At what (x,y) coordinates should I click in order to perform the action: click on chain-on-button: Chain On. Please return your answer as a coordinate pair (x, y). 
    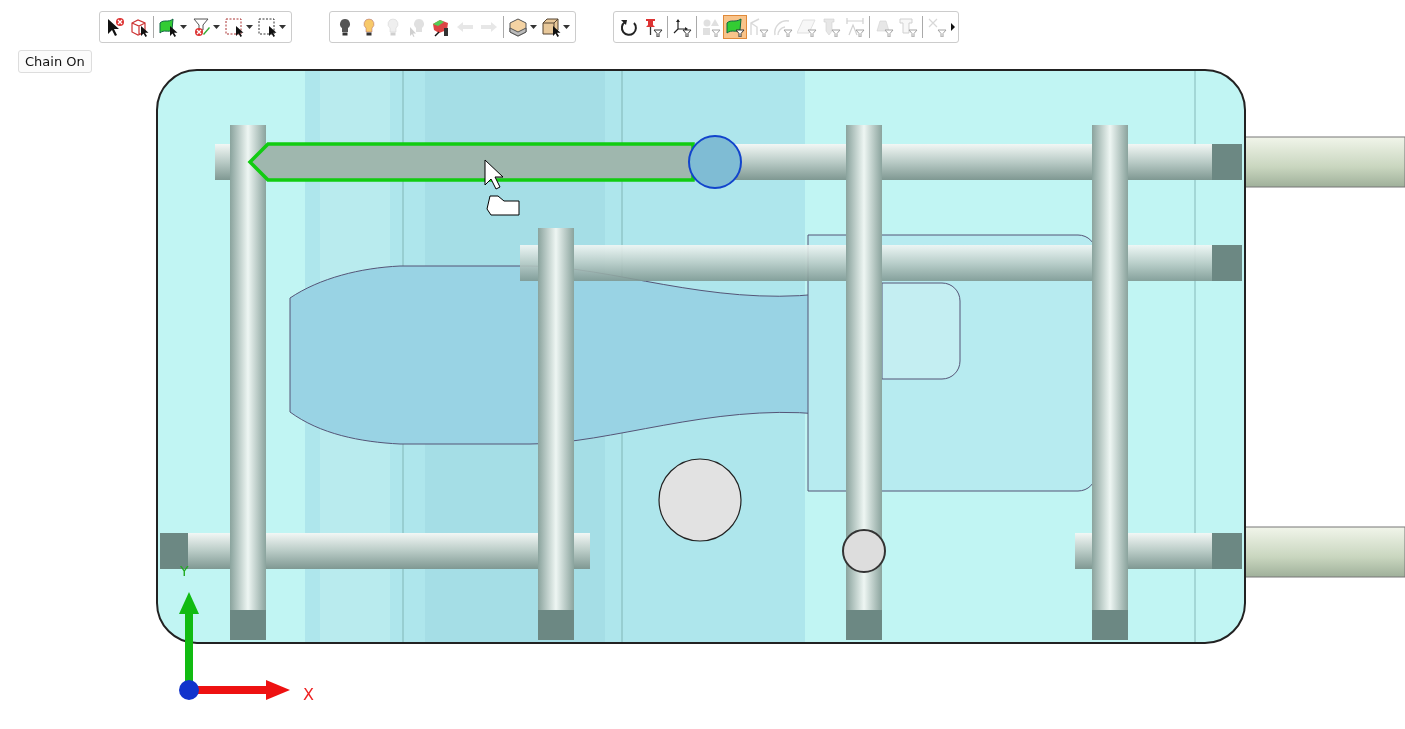
    Looking at the image, I should click on (55, 61).